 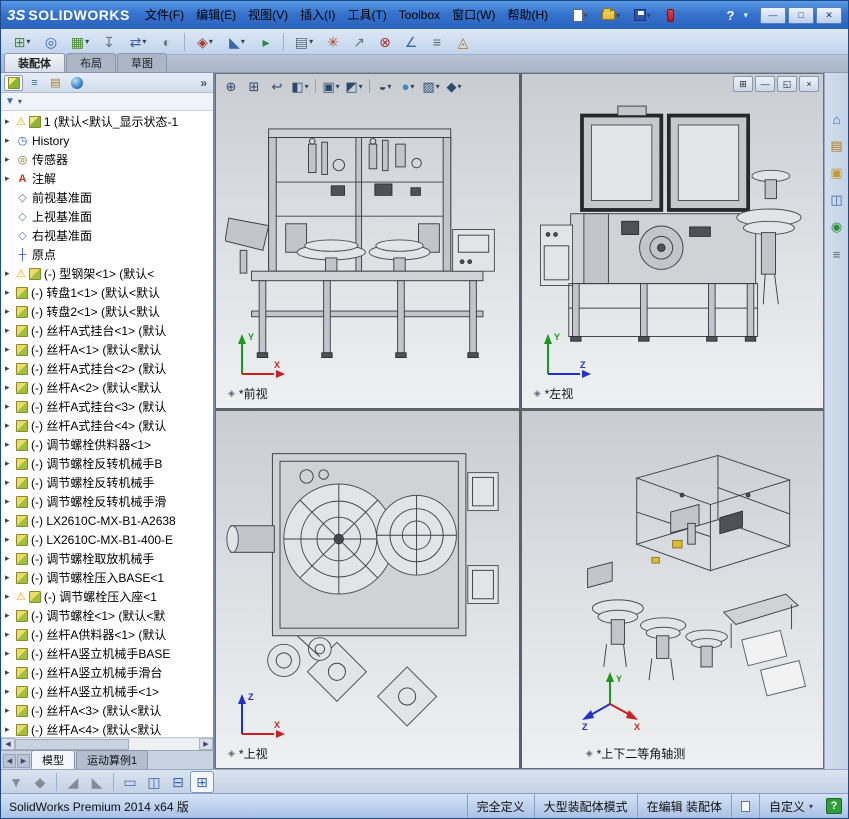 What do you see at coordinates (773, 15) in the screenshot?
I see `minimize-button: —` at bounding box center [773, 15].